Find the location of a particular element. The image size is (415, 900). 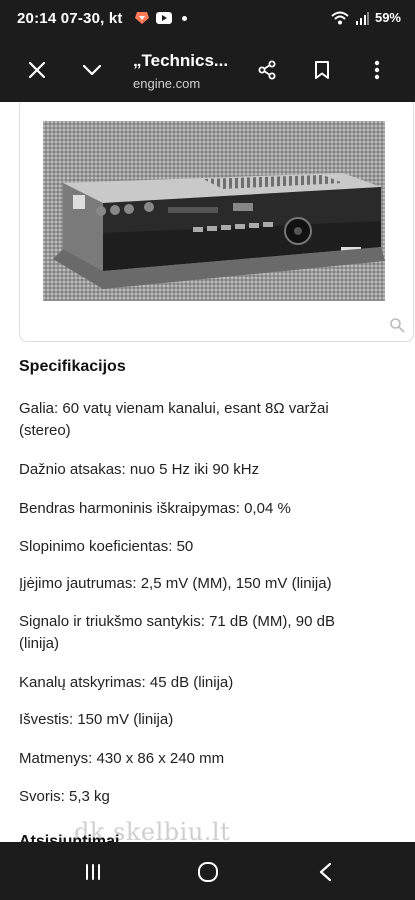

more-options-button is located at coordinates (377, 70).